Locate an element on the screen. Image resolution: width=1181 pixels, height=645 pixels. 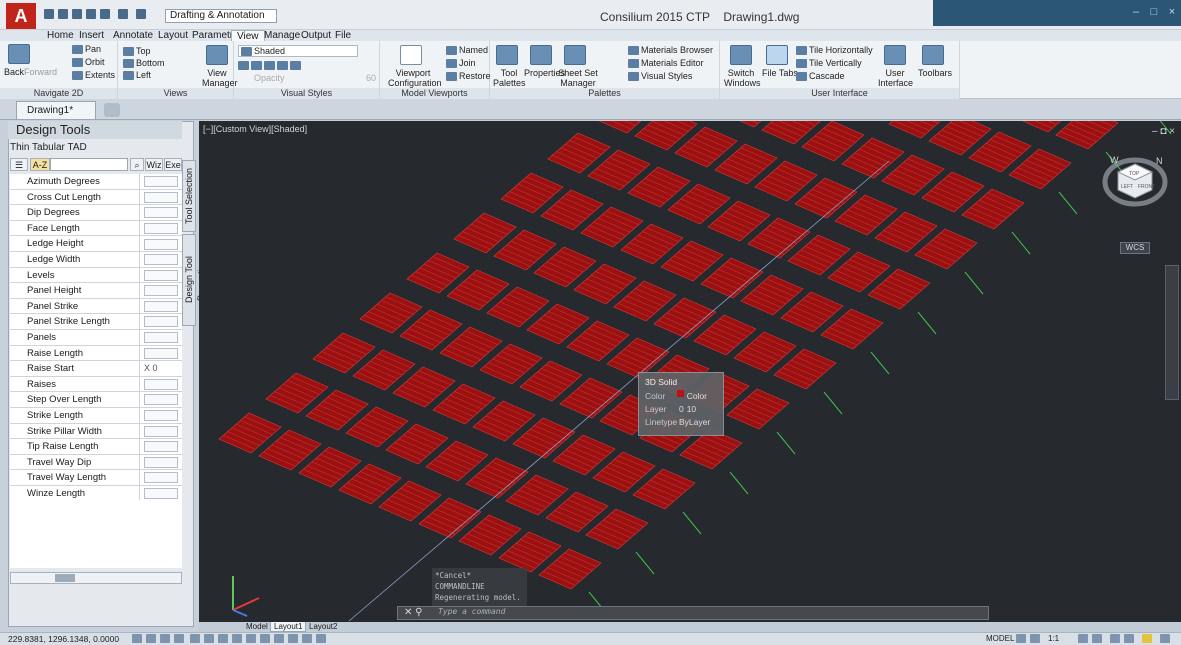
view-bottom: Bottom is located at coordinates (144, 63).